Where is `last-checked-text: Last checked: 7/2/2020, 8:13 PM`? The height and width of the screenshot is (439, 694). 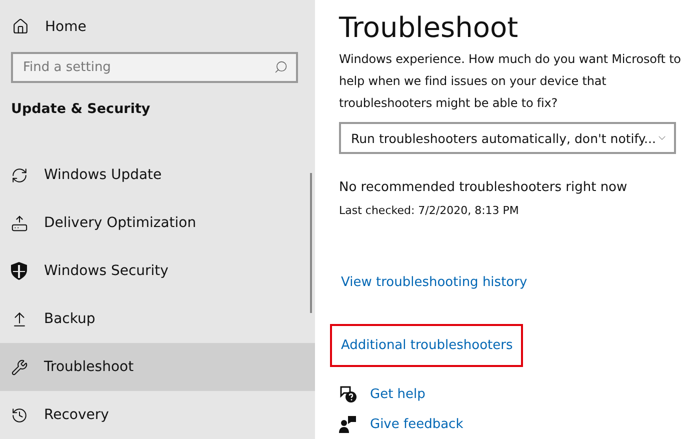
last-checked-text: Last checked: 7/2/2020, 8:13 PM is located at coordinates (429, 210).